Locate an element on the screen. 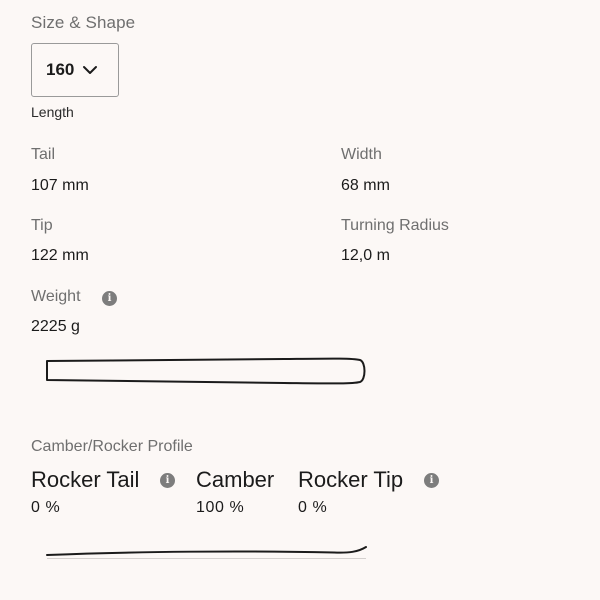 The width and height of the screenshot is (600, 600). length-select-value: 160 is located at coordinates (60, 69).